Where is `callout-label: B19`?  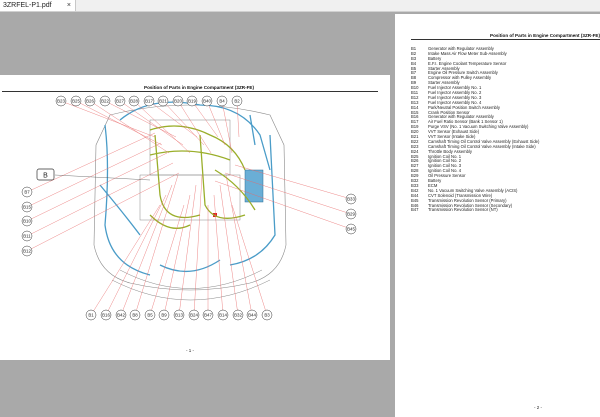 callout-label: B19 is located at coordinates (192, 101).